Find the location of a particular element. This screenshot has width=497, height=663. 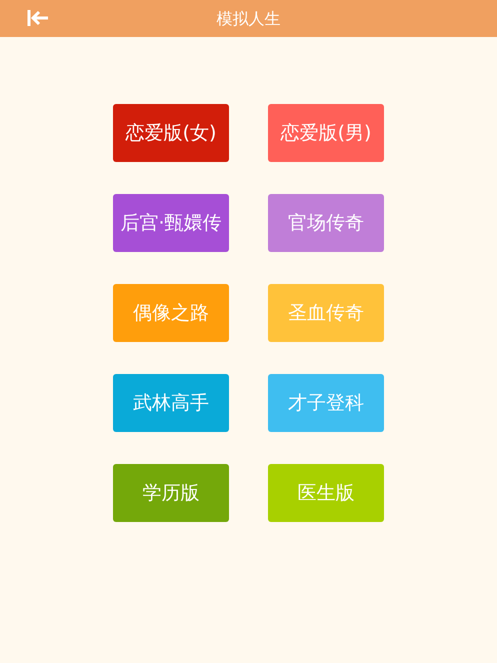

back-arrow-icon is located at coordinates (39, 18).